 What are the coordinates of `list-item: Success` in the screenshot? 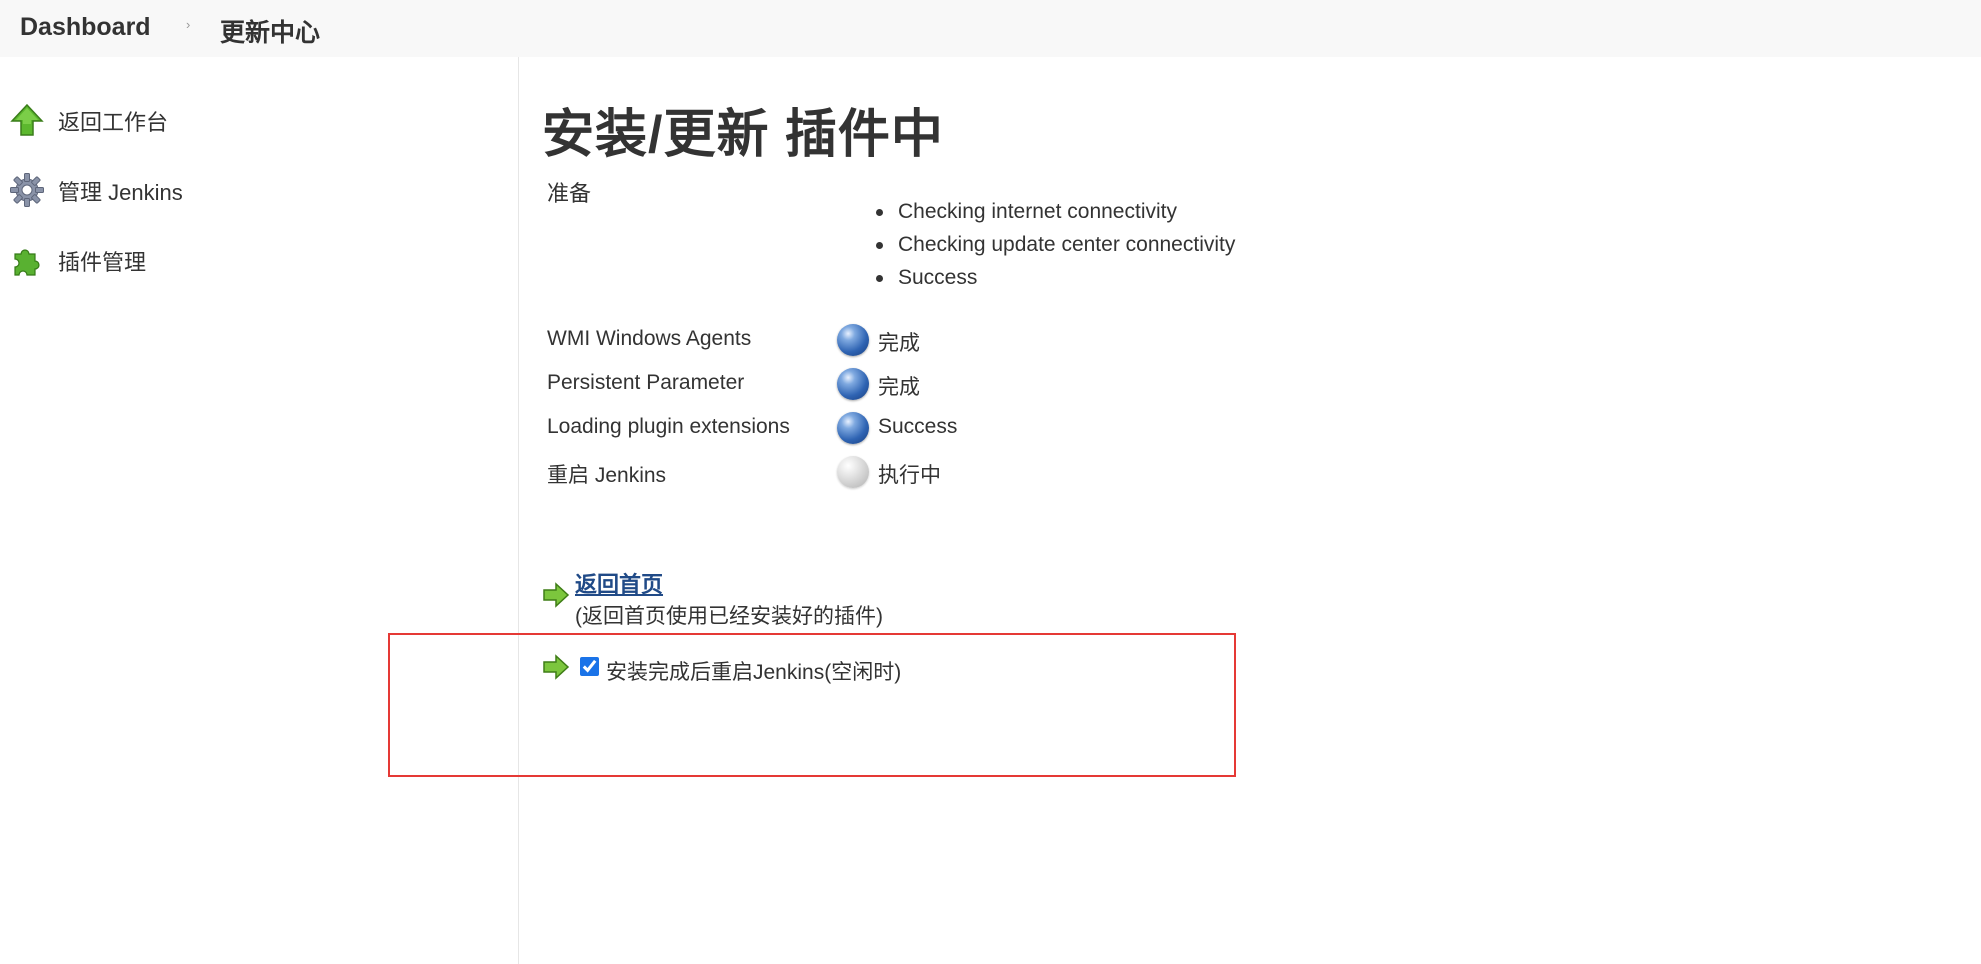 It's located at (1055, 279).